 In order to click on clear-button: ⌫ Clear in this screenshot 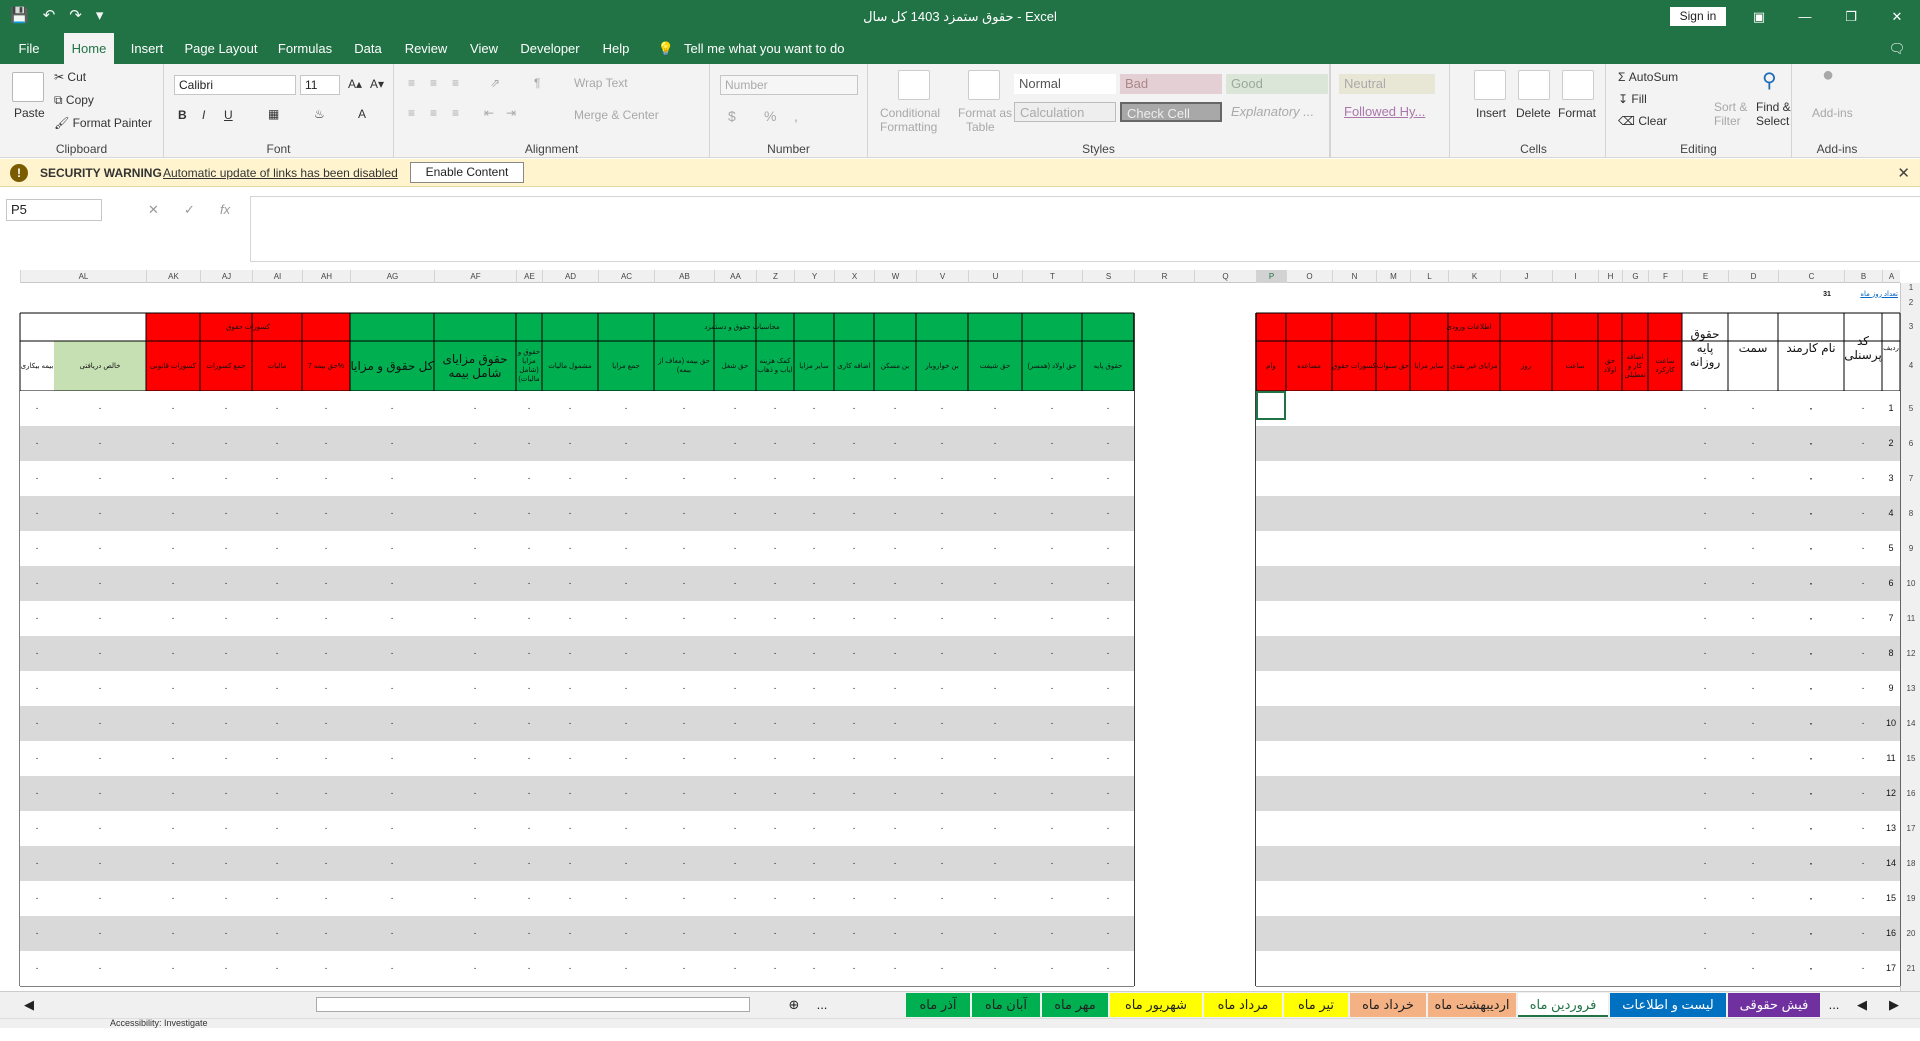, I will do `click(1642, 121)`.